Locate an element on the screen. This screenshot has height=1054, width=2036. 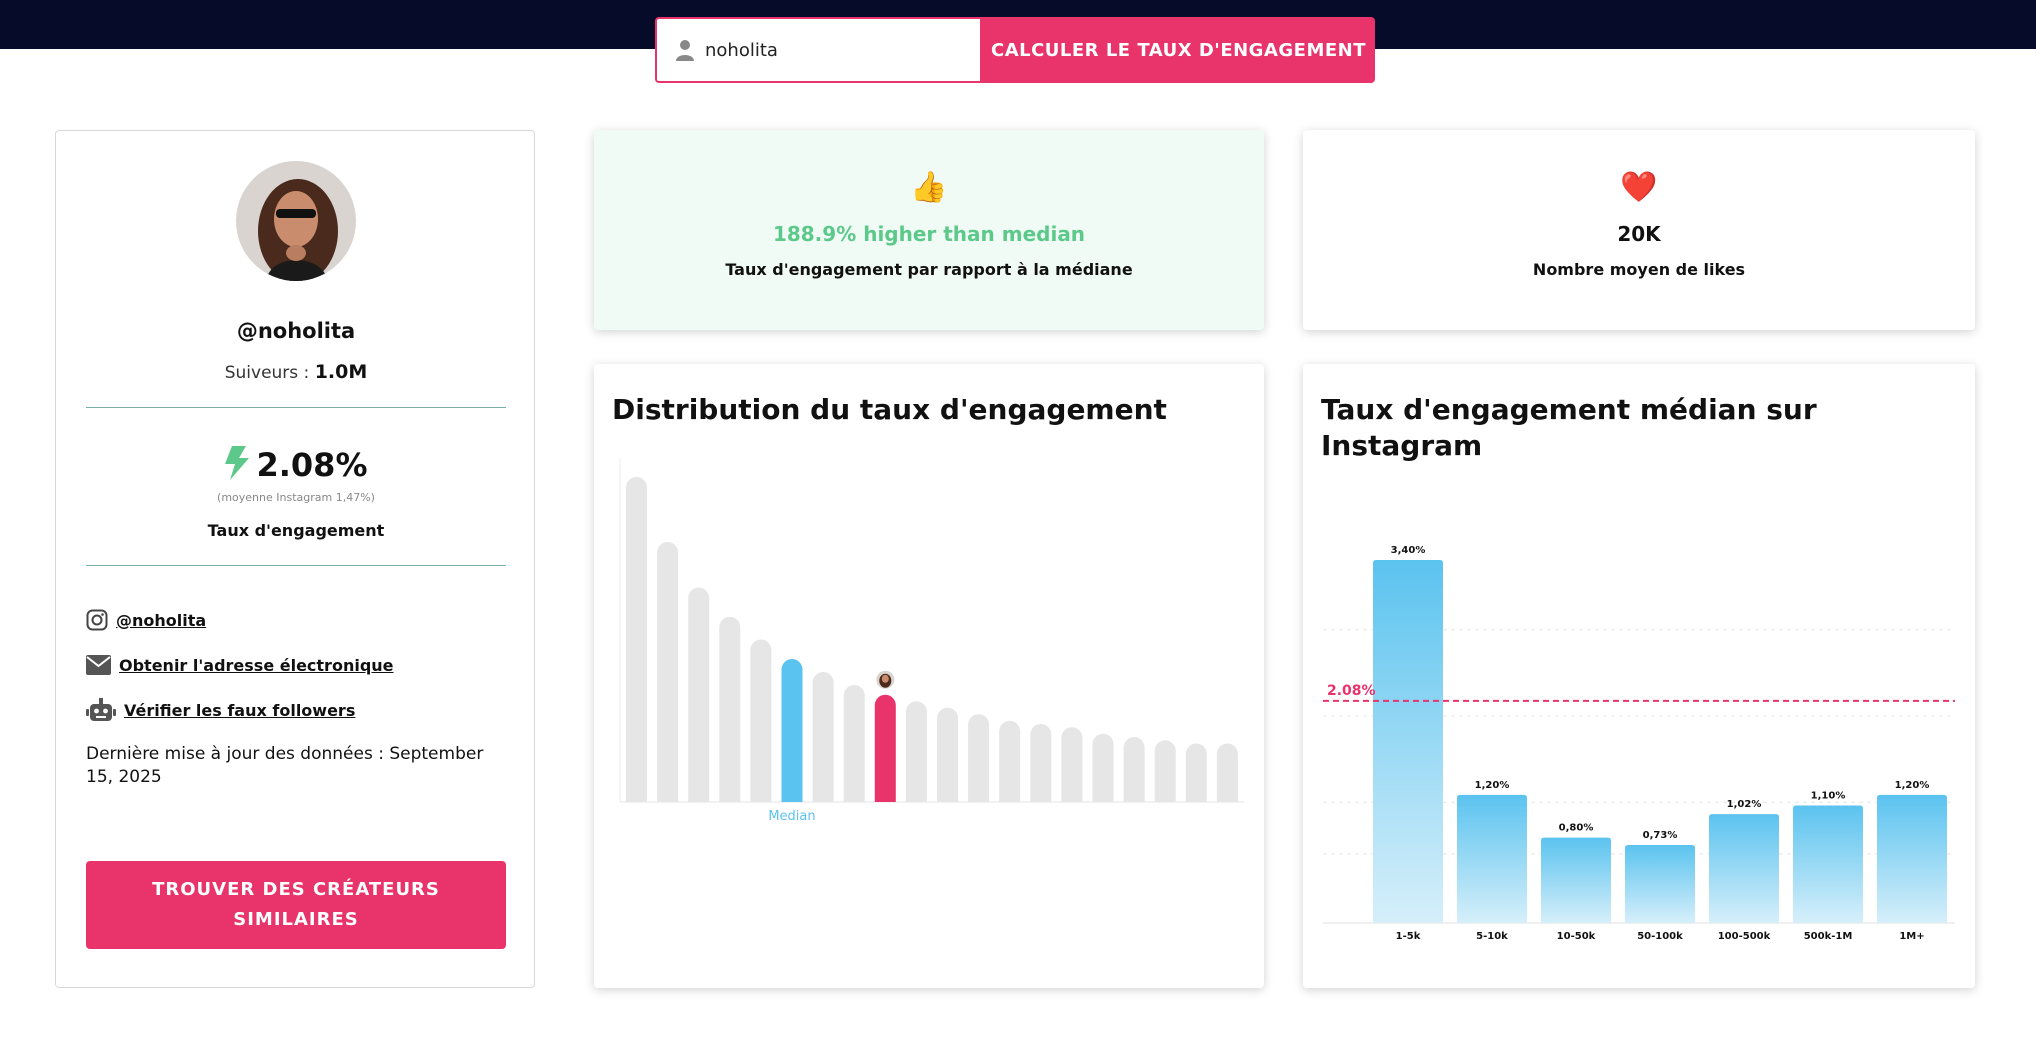
profile-bar is located at coordinates (885, 748).